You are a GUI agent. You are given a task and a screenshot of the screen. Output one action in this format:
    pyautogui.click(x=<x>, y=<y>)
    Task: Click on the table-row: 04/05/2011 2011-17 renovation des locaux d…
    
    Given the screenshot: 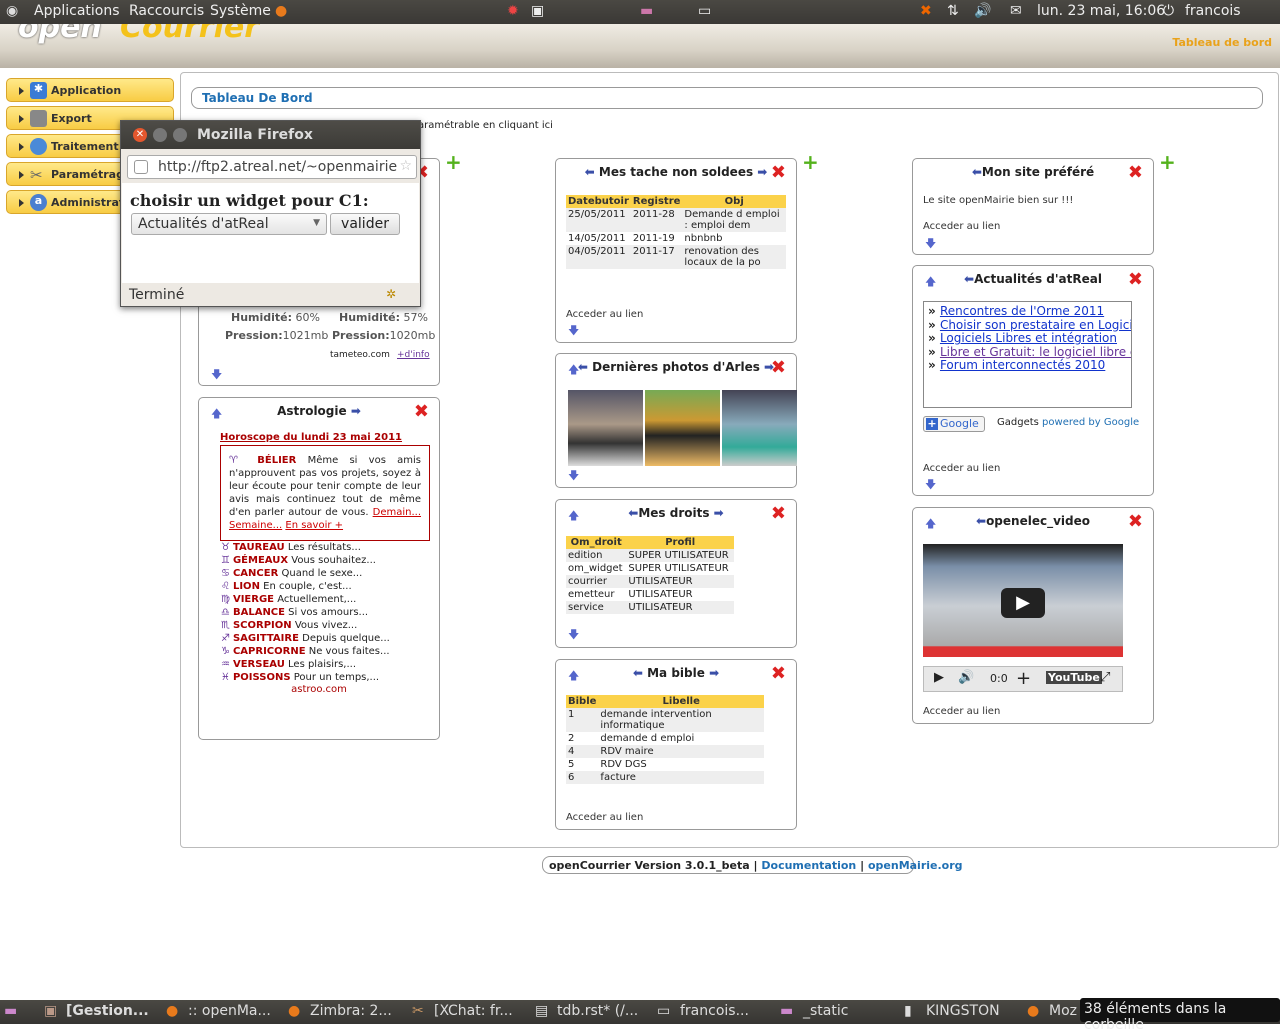 What is the action you would take?
    pyautogui.click(x=676, y=257)
    